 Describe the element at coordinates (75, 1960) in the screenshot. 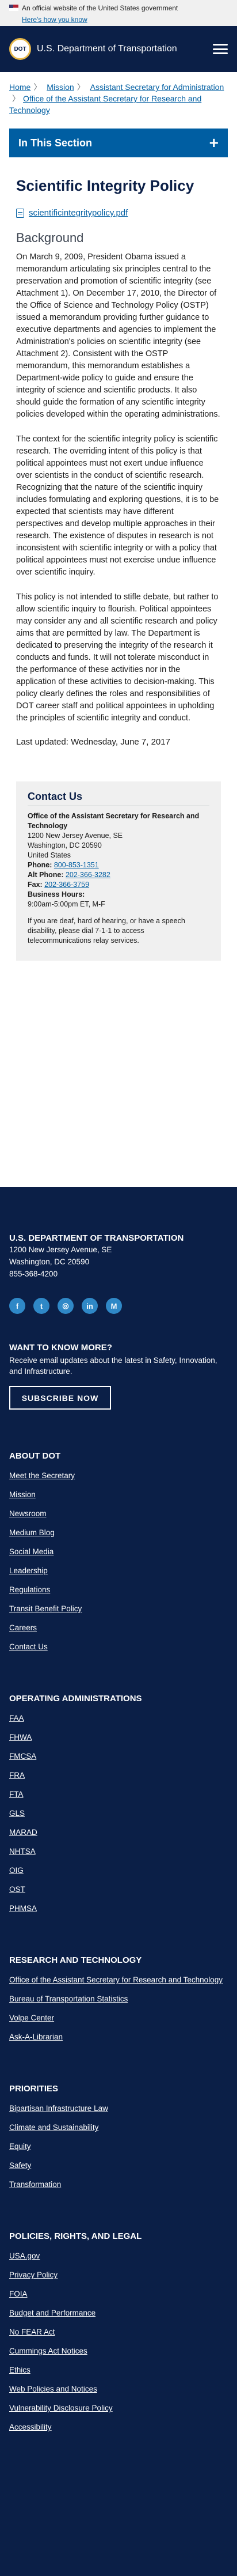

I see `footer-research-heading: RESEARCH AND TECHNOLOGY` at that location.